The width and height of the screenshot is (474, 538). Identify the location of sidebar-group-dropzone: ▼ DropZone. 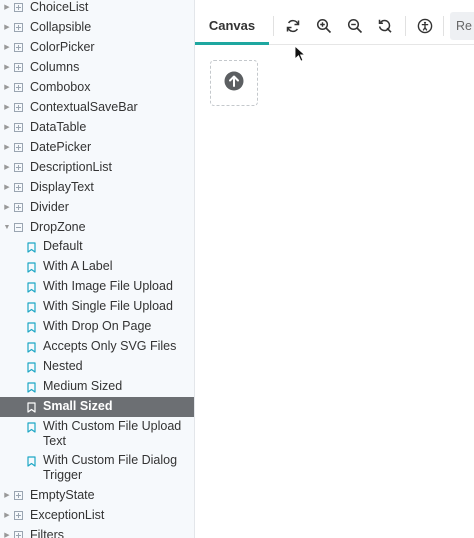
(97, 227).